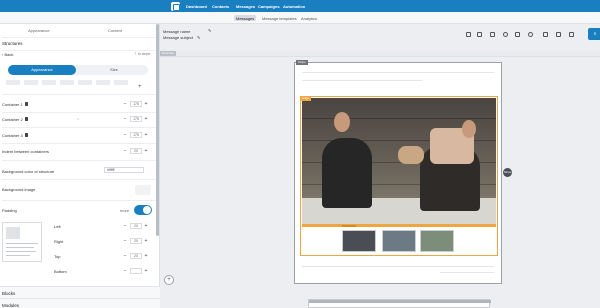 The height and width of the screenshot is (308, 600). What do you see at coordinates (349, 225) in the screenshot?
I see `selection-segment` at bounding box center [349, 225].